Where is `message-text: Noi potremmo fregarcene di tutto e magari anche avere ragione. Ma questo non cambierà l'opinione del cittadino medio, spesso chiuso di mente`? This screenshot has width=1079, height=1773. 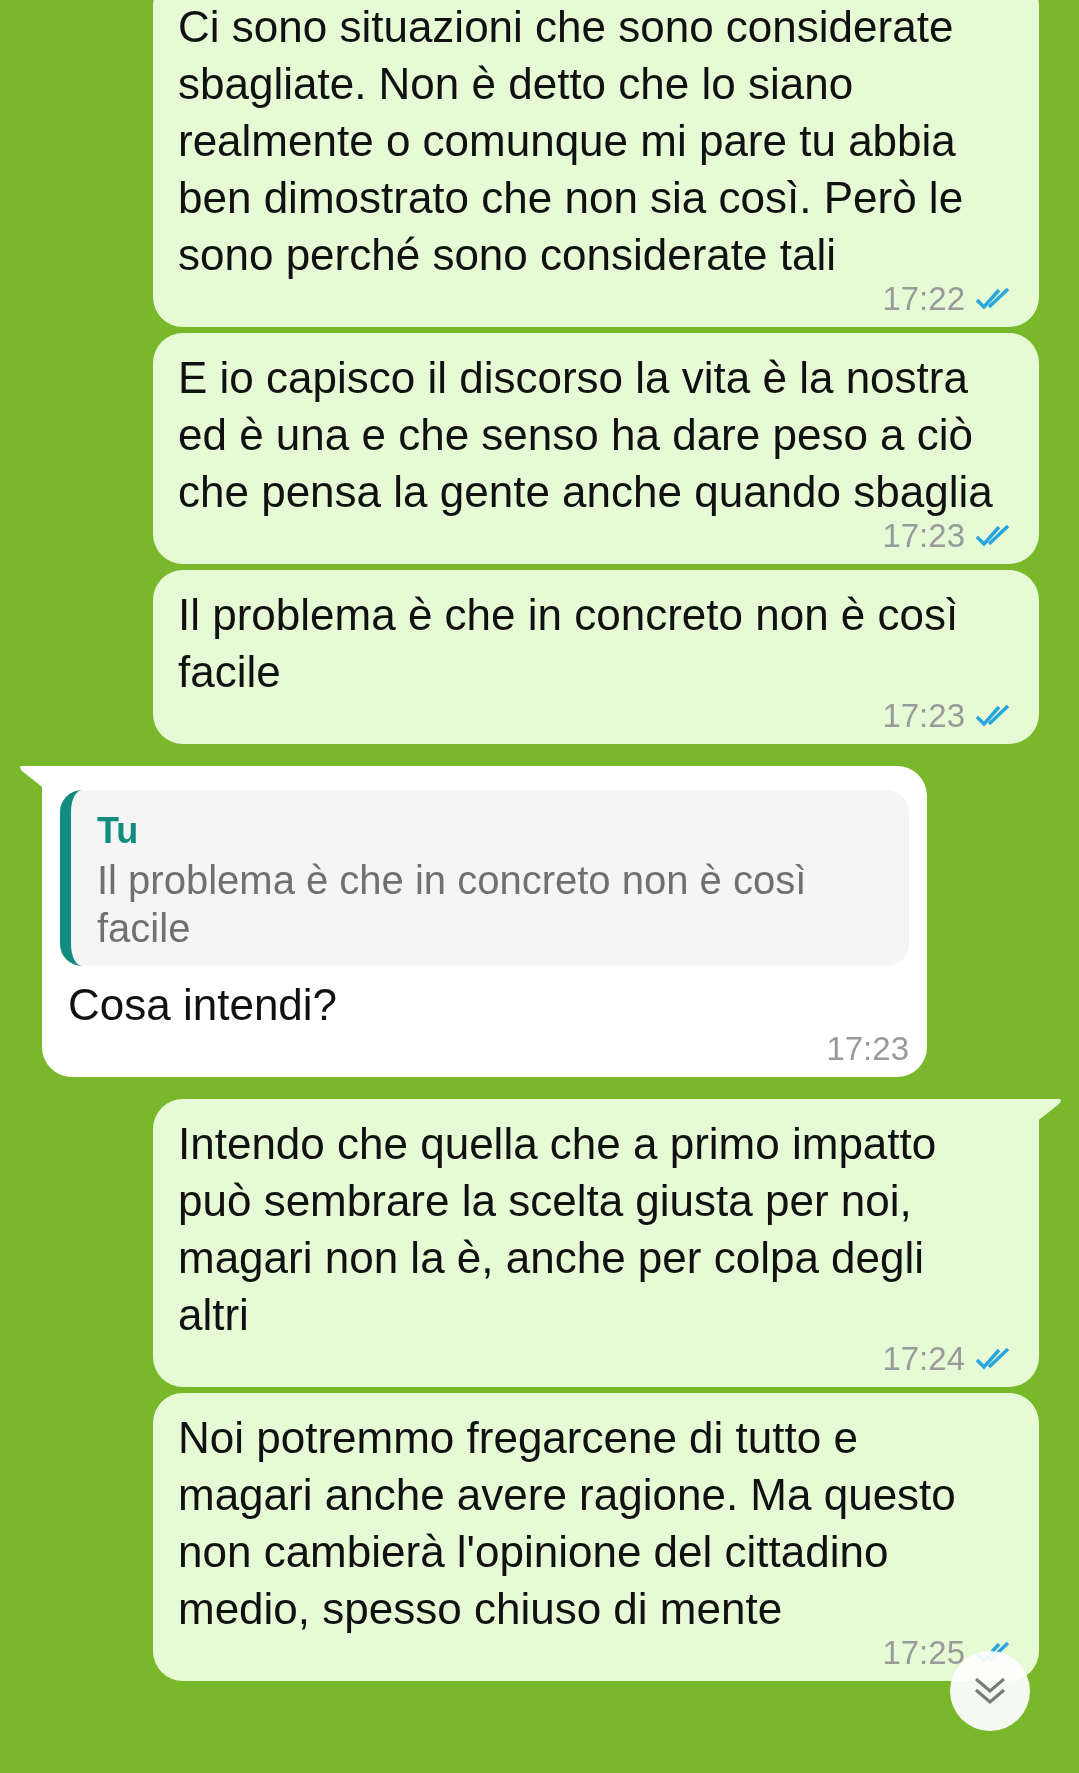
message-text: Noi potremmo fregarcene di tutto e magari anche avere ragione. Ma questo non cambierà l'opinione del cittadino medio, spesso chiuso di mente is located at coordinates (567, 1523).